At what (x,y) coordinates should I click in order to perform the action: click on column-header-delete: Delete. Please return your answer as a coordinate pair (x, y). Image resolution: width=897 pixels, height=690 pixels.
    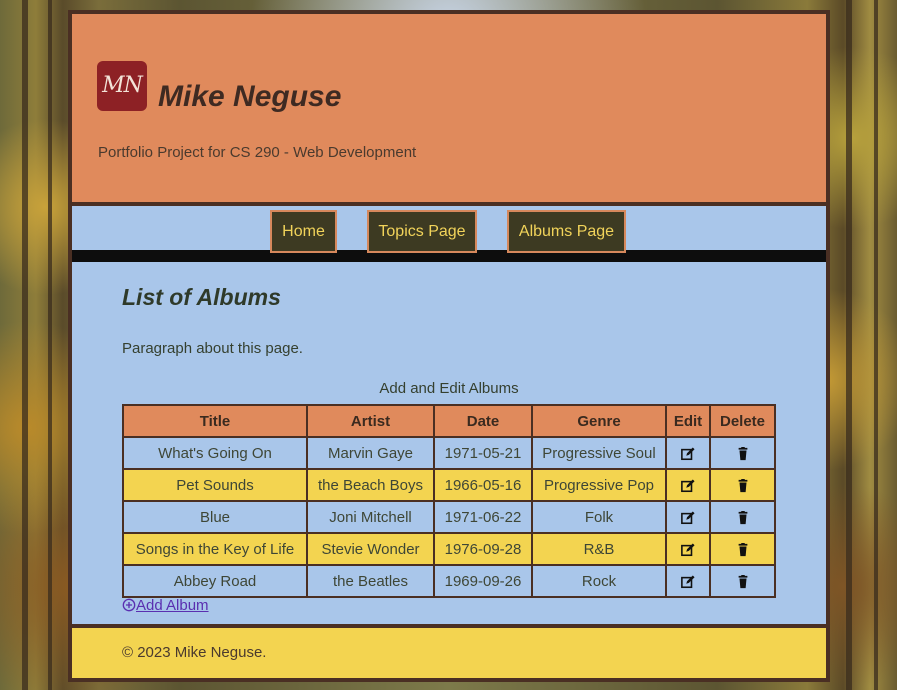
    Looking at the image, I should click on (742, 421).